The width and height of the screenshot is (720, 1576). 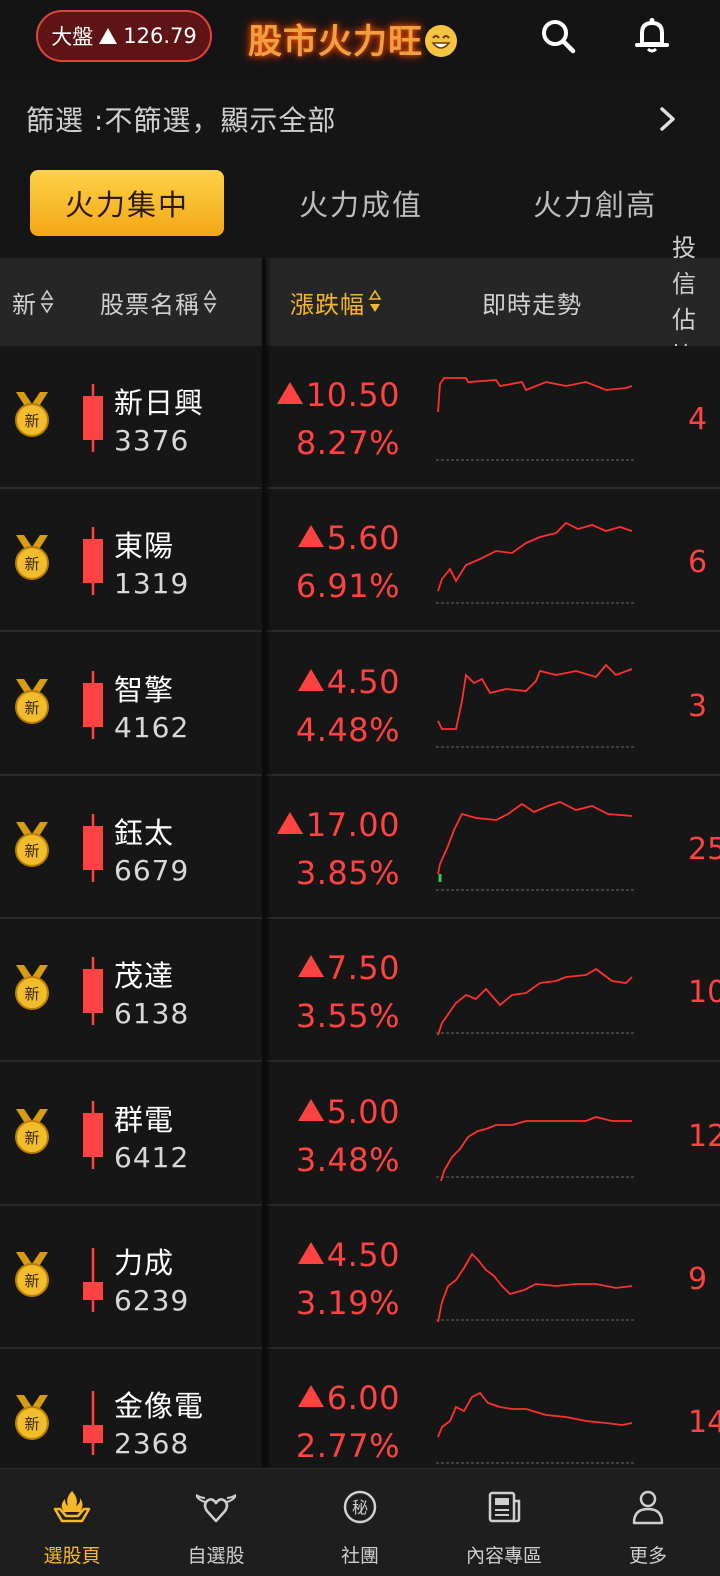 I want to click on nav-content-zone: 內容專區, so click(x=504, y=1522).